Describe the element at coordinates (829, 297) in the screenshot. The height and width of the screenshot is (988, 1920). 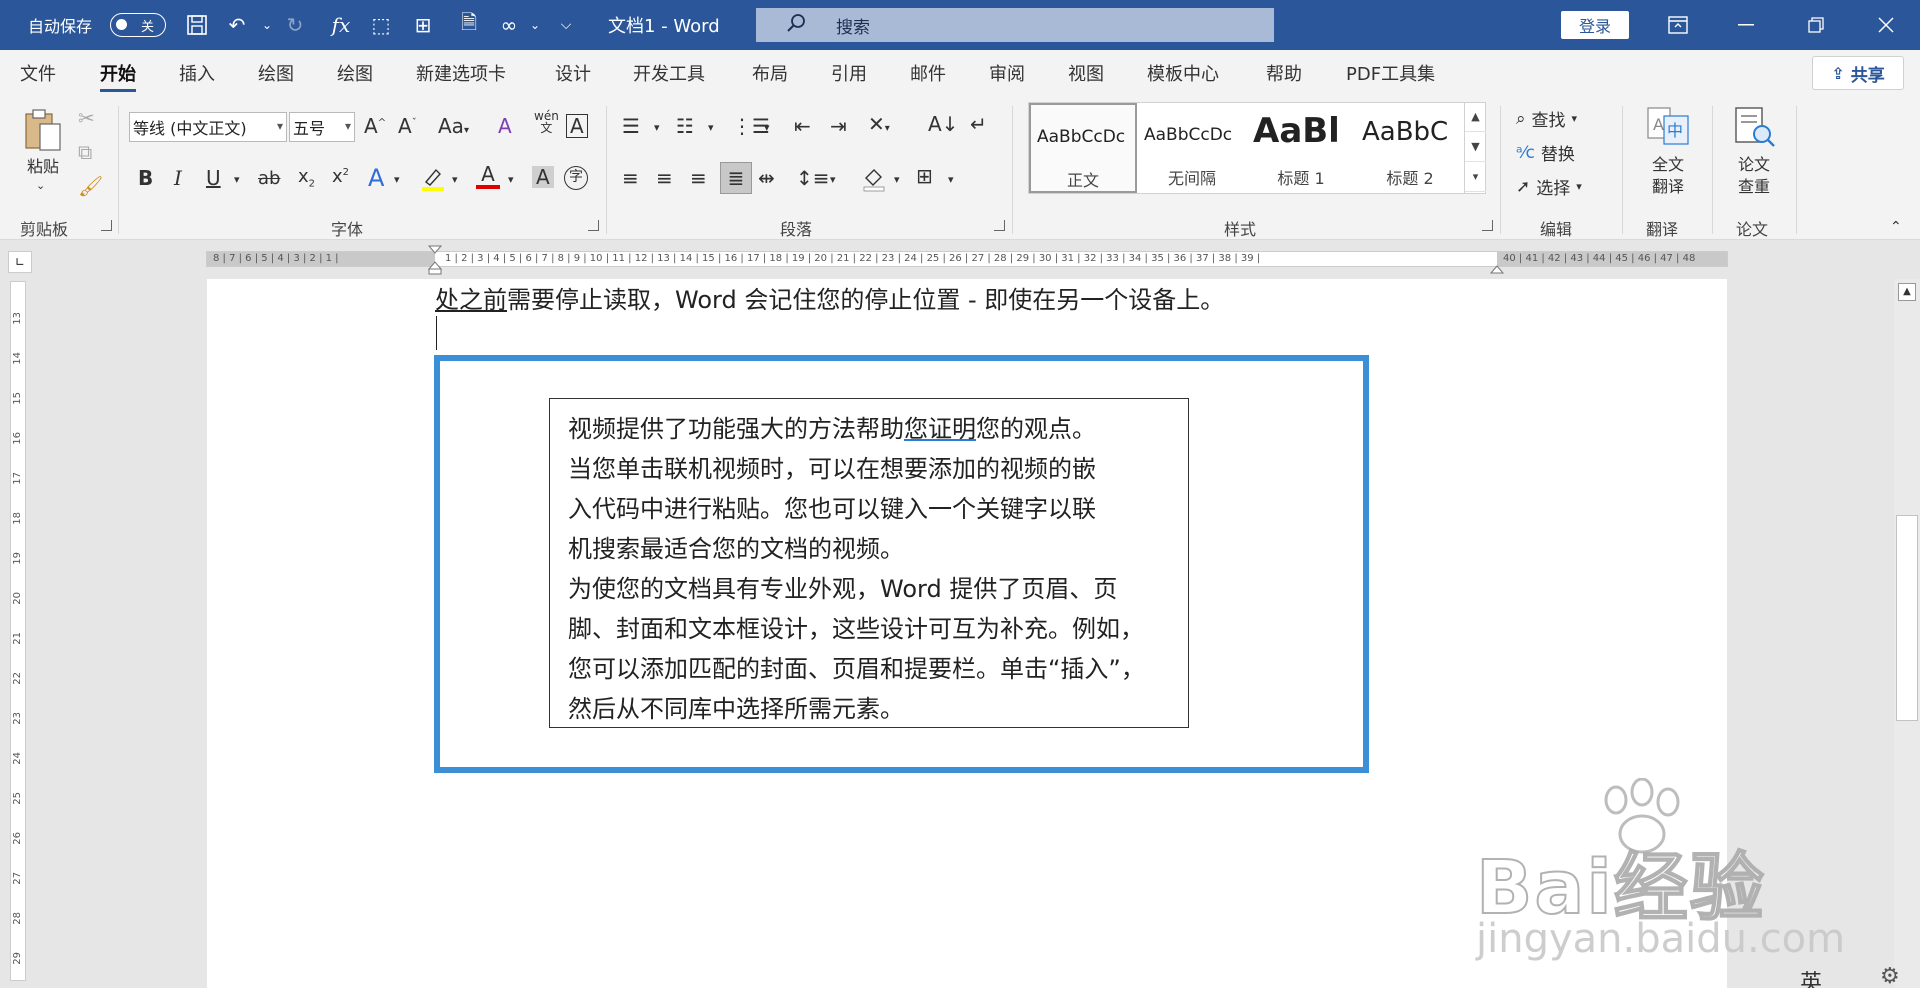
I see `body-text-line: 处之前需要停止读取，Word 会记住您的停止位置 - 即使在另一个设备上。` at that location.